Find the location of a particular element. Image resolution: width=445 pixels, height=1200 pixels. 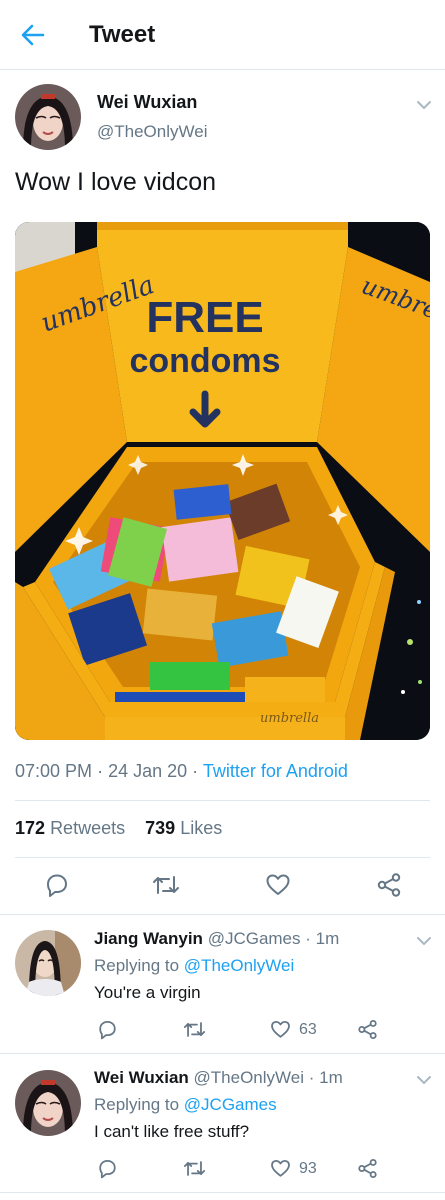

like-count: 63 is located at coordinates (308, 1029).